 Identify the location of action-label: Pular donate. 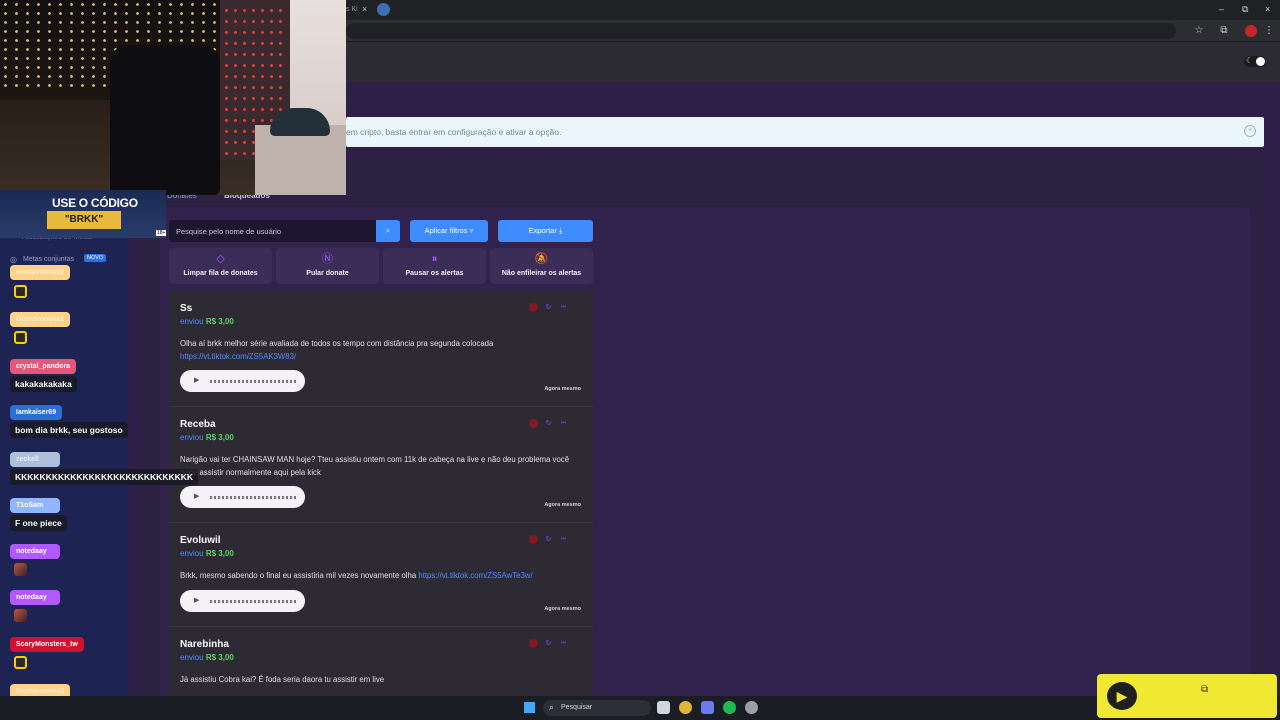
(327, 273).